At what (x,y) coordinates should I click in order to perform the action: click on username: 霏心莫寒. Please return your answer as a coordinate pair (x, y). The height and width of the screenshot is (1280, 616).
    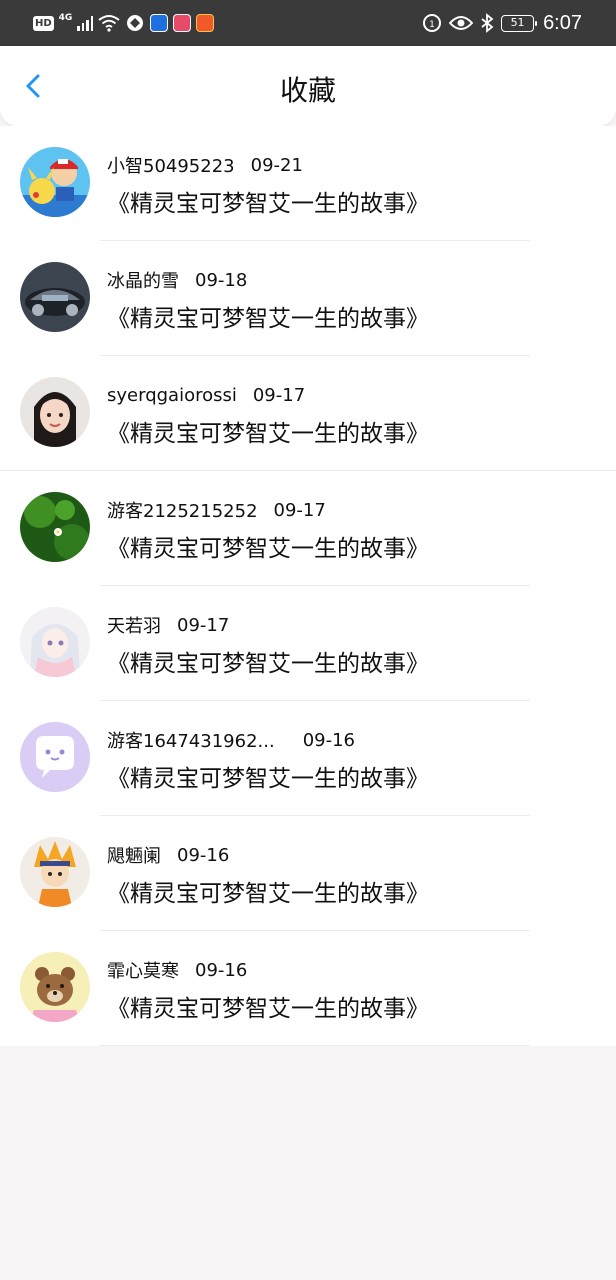
    Looking at the image, I should click on (143, 971).